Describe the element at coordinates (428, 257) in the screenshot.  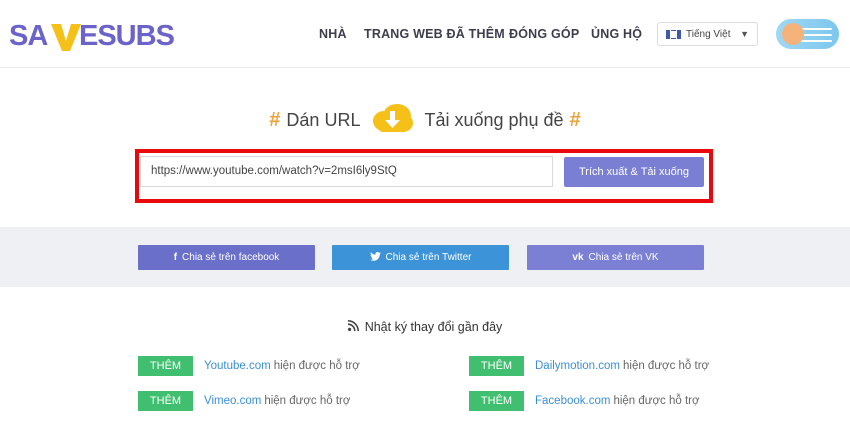
I see `share-twitter-label: Chia sẻ trên Twitter` at that location.